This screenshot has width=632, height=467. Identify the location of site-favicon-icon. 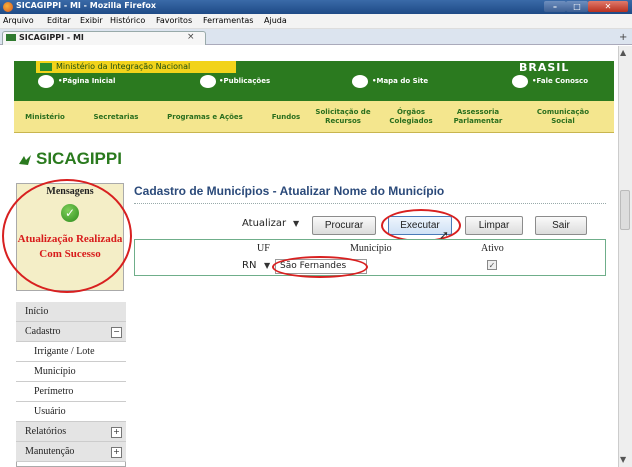
(11, 37).